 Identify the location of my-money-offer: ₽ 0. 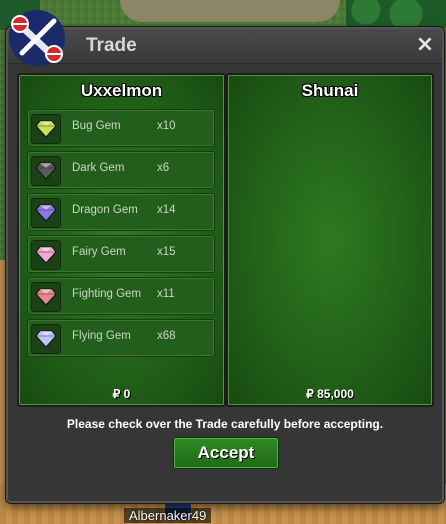
(121, 394).